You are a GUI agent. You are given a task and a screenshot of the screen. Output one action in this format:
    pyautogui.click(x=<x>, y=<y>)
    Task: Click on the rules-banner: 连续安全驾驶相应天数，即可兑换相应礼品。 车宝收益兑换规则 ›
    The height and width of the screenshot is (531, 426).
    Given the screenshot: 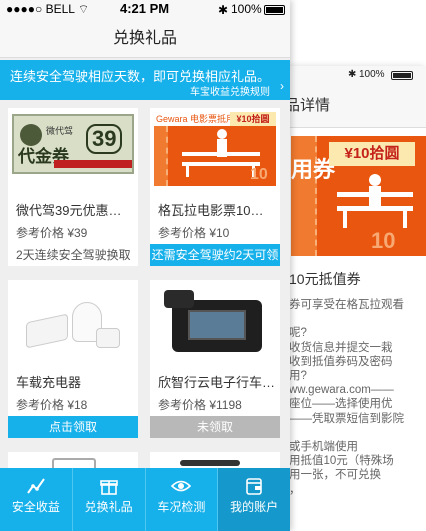 What is the action you would take?
    pyautogui.click(x=145, y=80)
    